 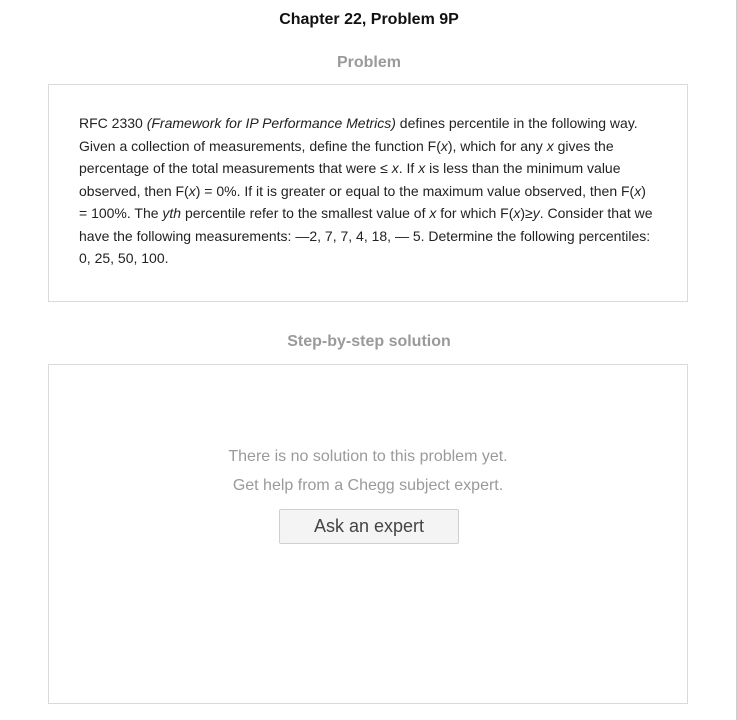 What do you see at coordinates (526, 213) in the screenshot?
I see `problem-text-segment: )≥` at bounding box center [526, 213].